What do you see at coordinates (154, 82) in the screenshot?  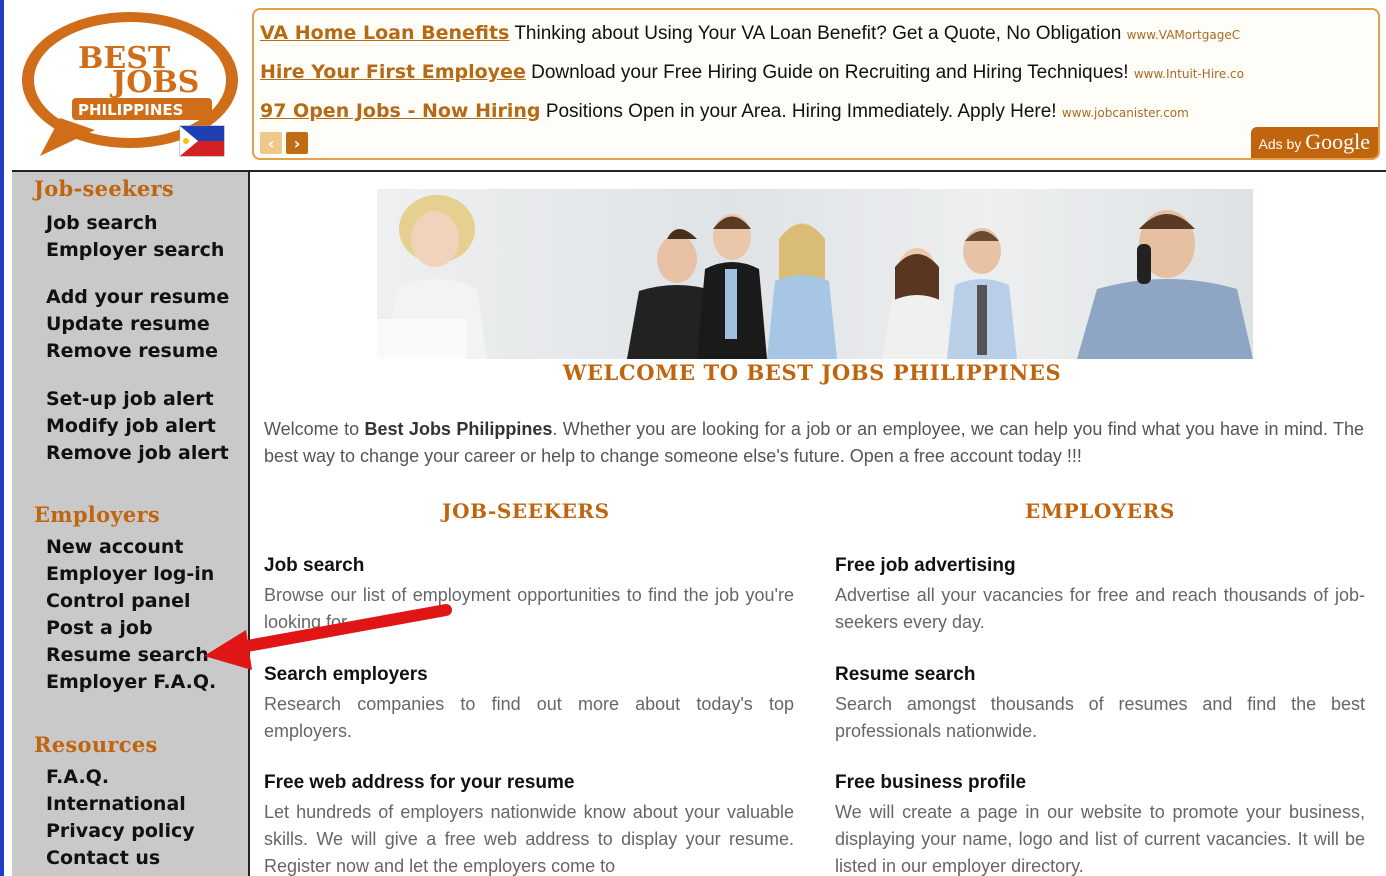 I see `logo-word-jobs: JOBS` at bounding box center [154, 82].